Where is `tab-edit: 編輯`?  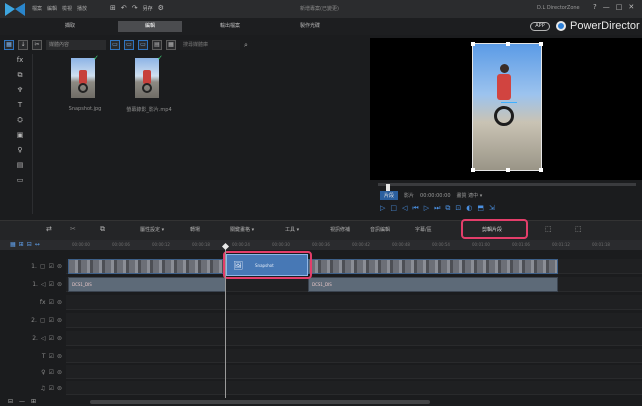 tab-edit: 編輯 is located at coordinates (150, 26).